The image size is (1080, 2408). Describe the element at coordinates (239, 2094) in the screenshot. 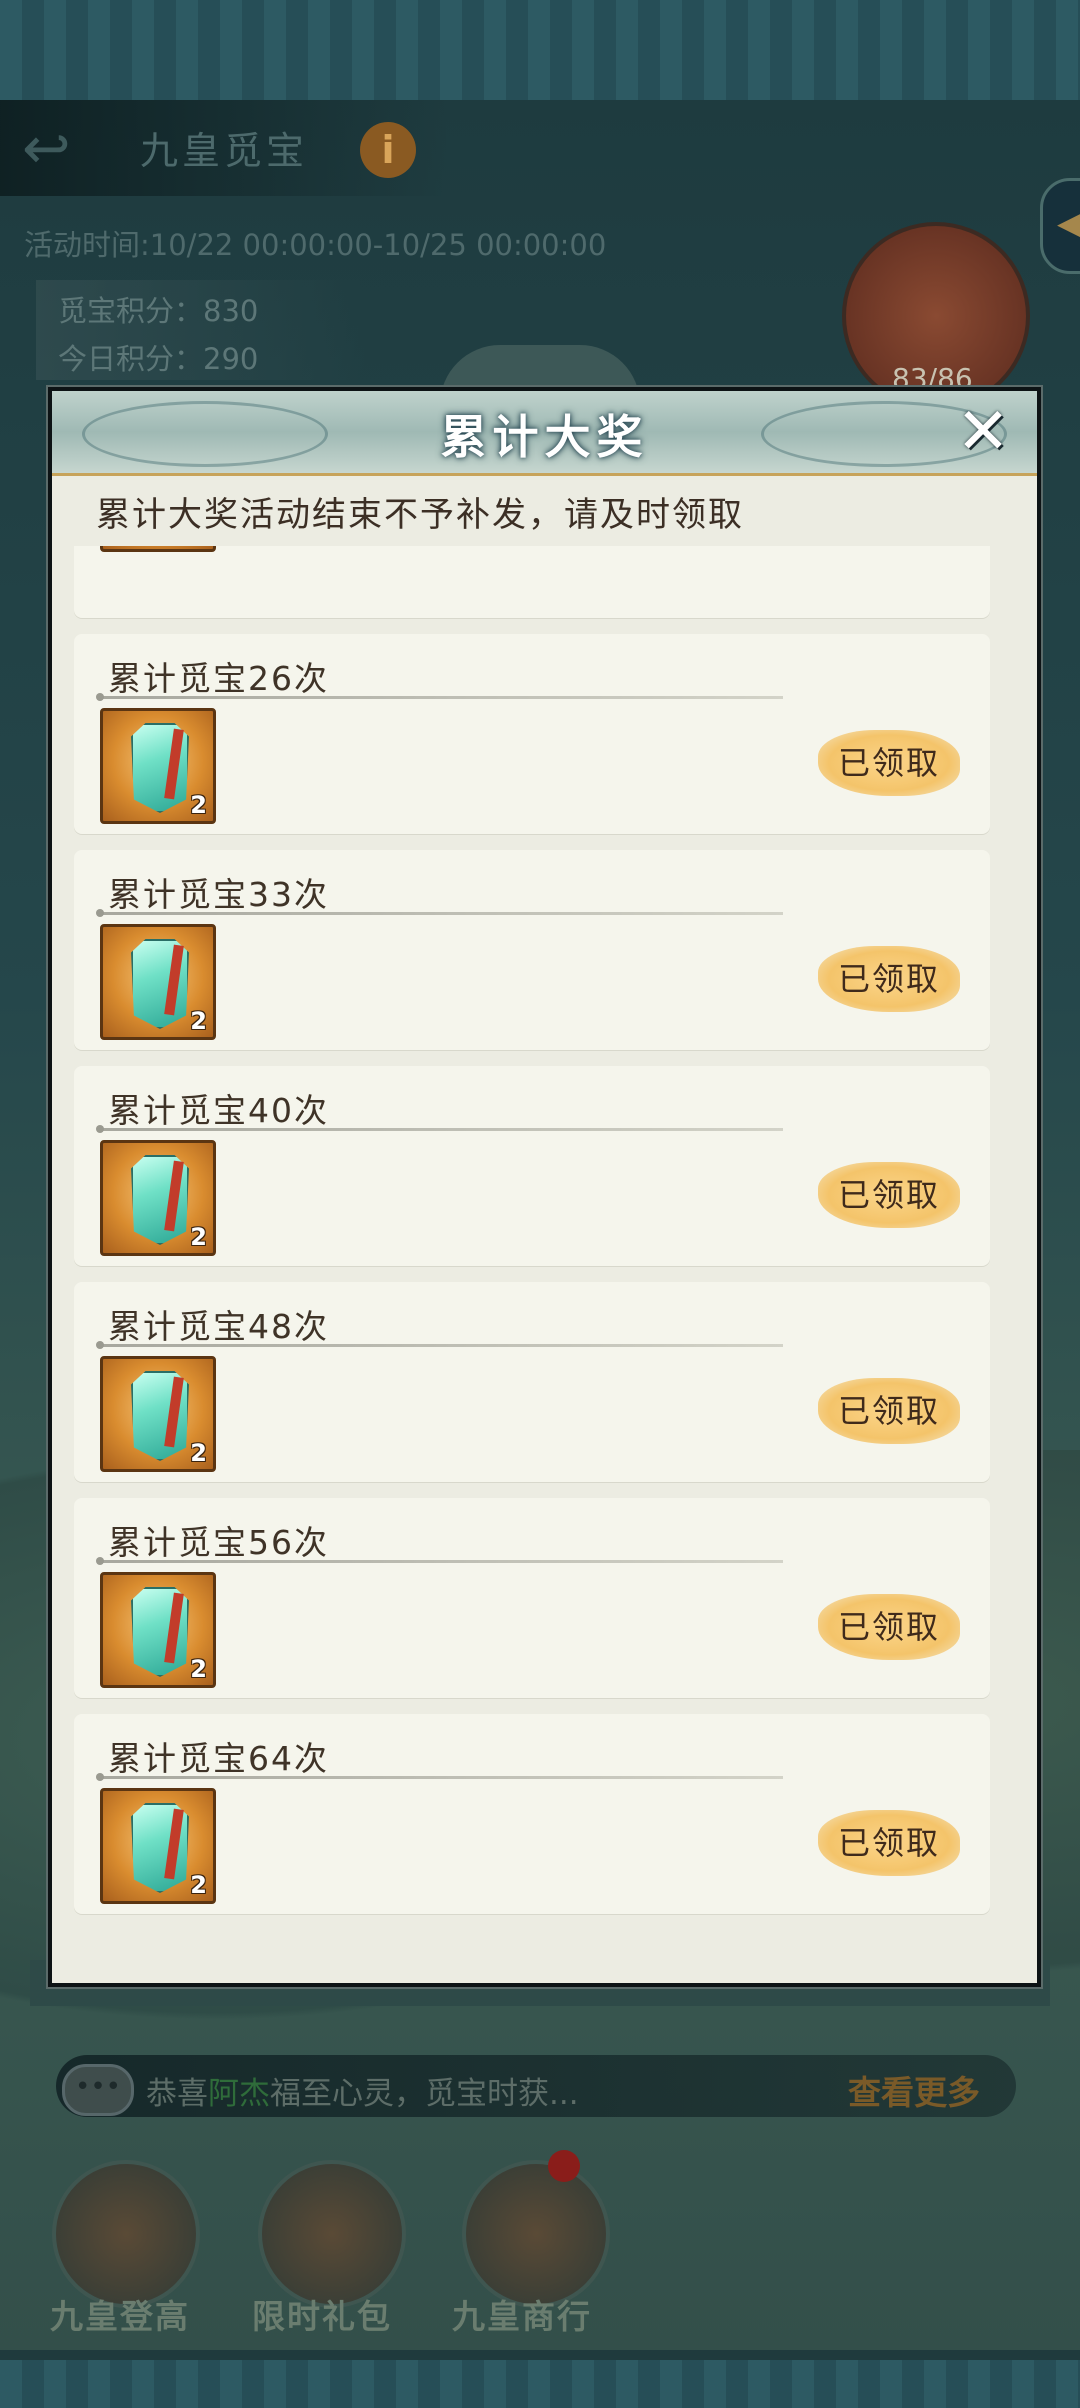

I see `ticker-player-name: 阿杰` at that location.